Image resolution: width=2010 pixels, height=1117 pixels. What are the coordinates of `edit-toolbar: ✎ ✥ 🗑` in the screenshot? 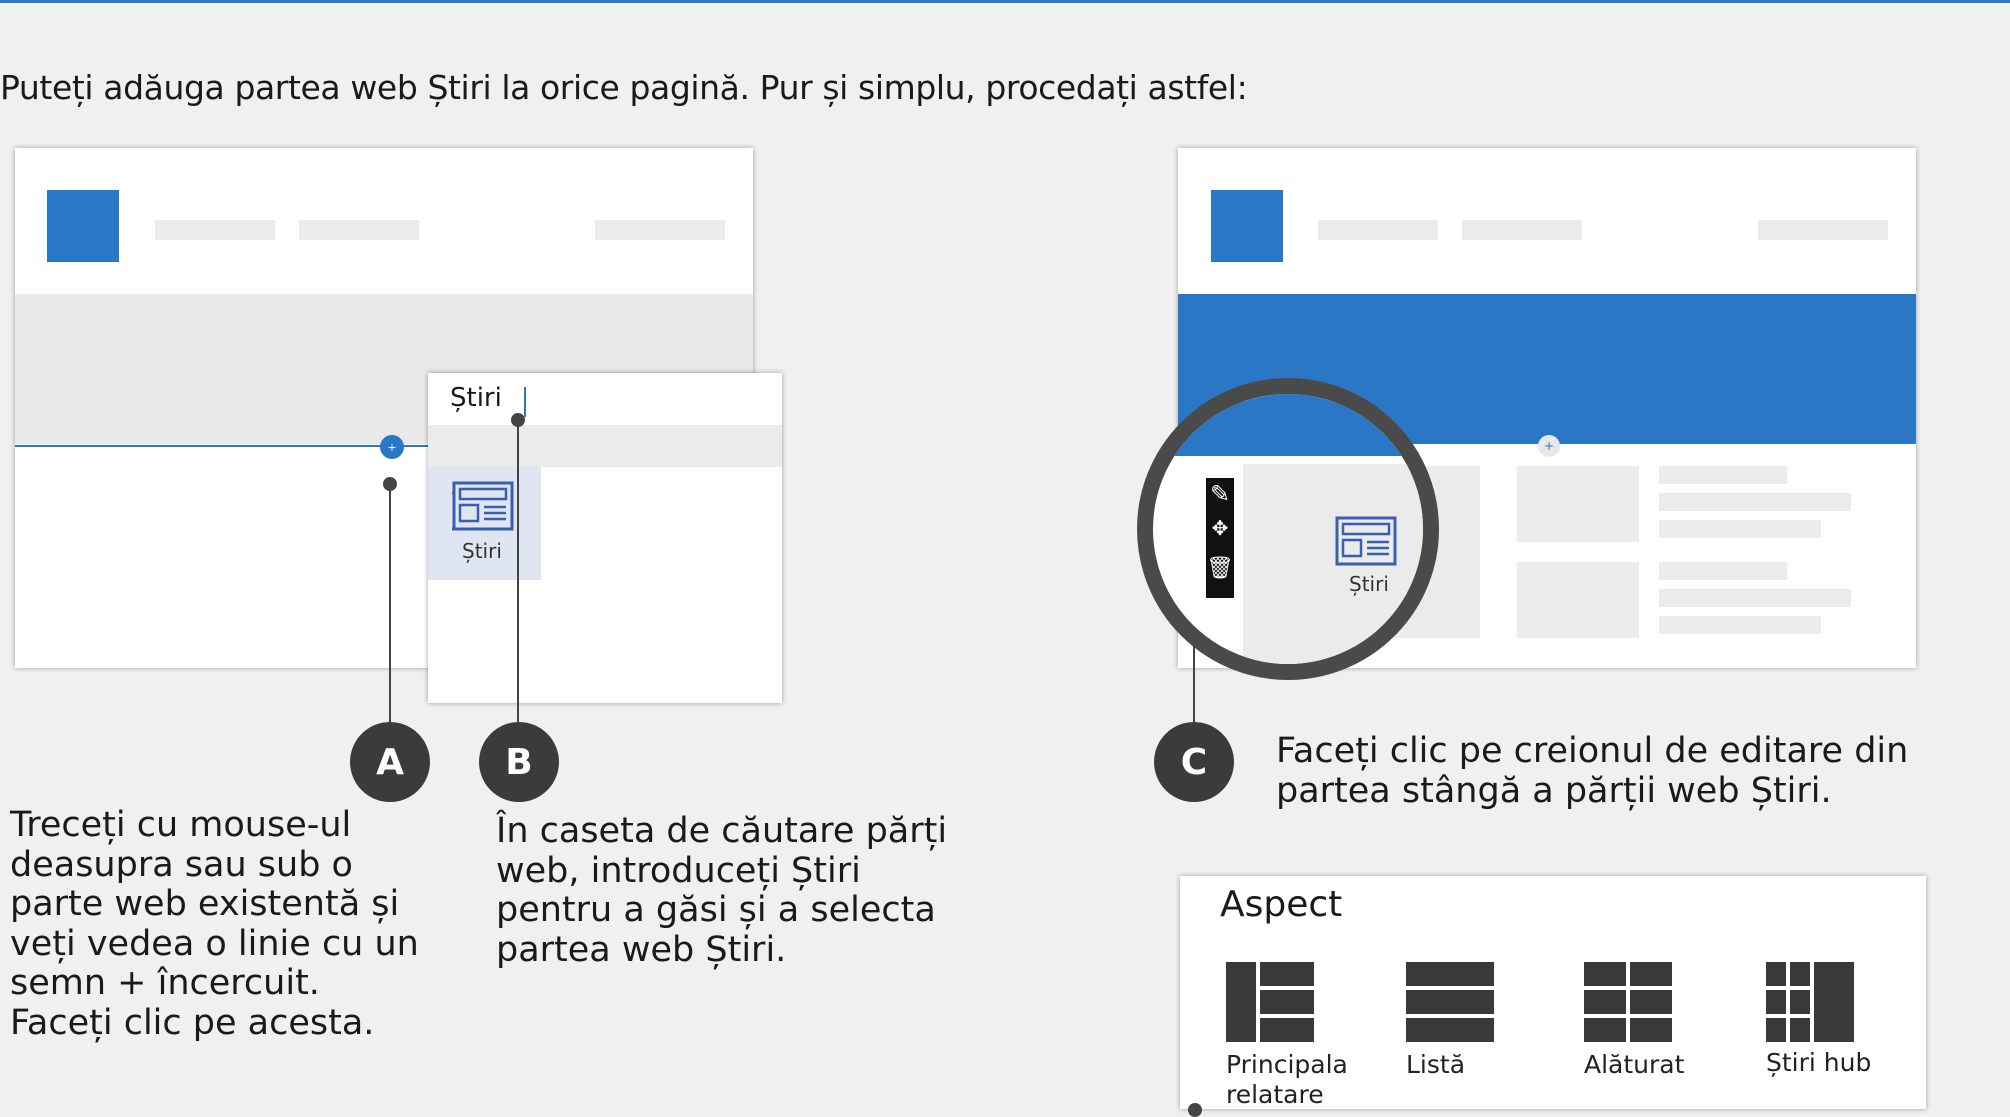 It's located at (1220, 538).